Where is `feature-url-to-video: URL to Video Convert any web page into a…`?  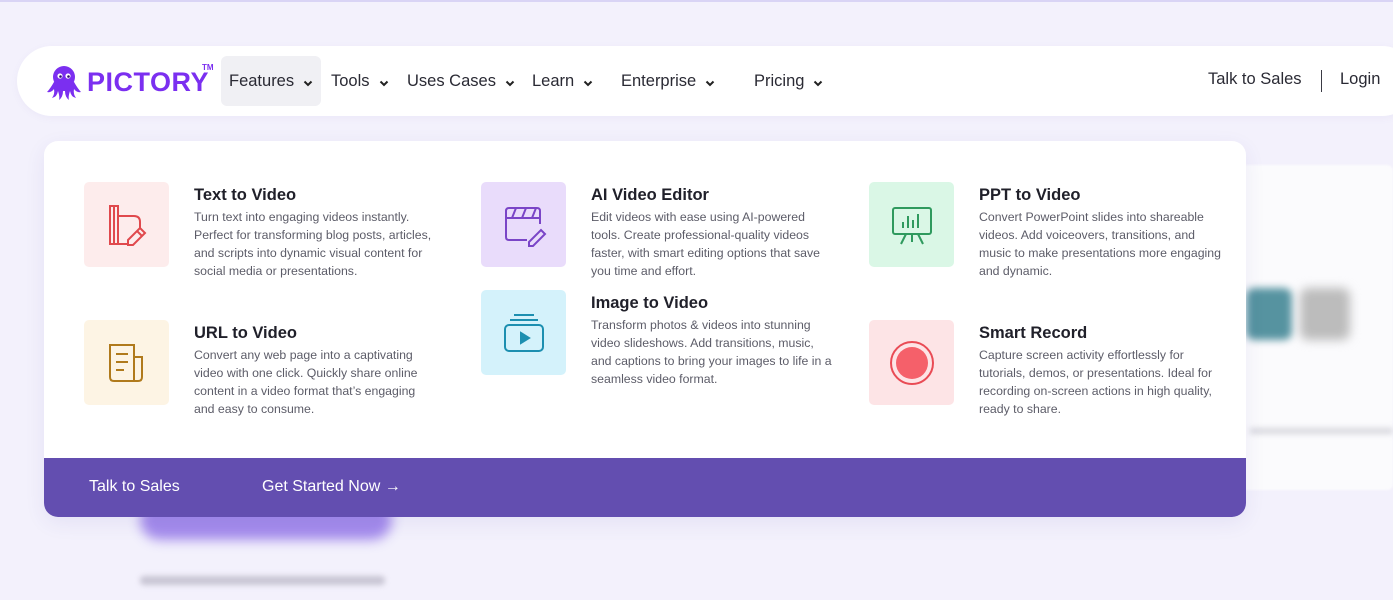
feature-url-to-video: URL to Video Convert any web page into a… is located at coordinates (264, 370).